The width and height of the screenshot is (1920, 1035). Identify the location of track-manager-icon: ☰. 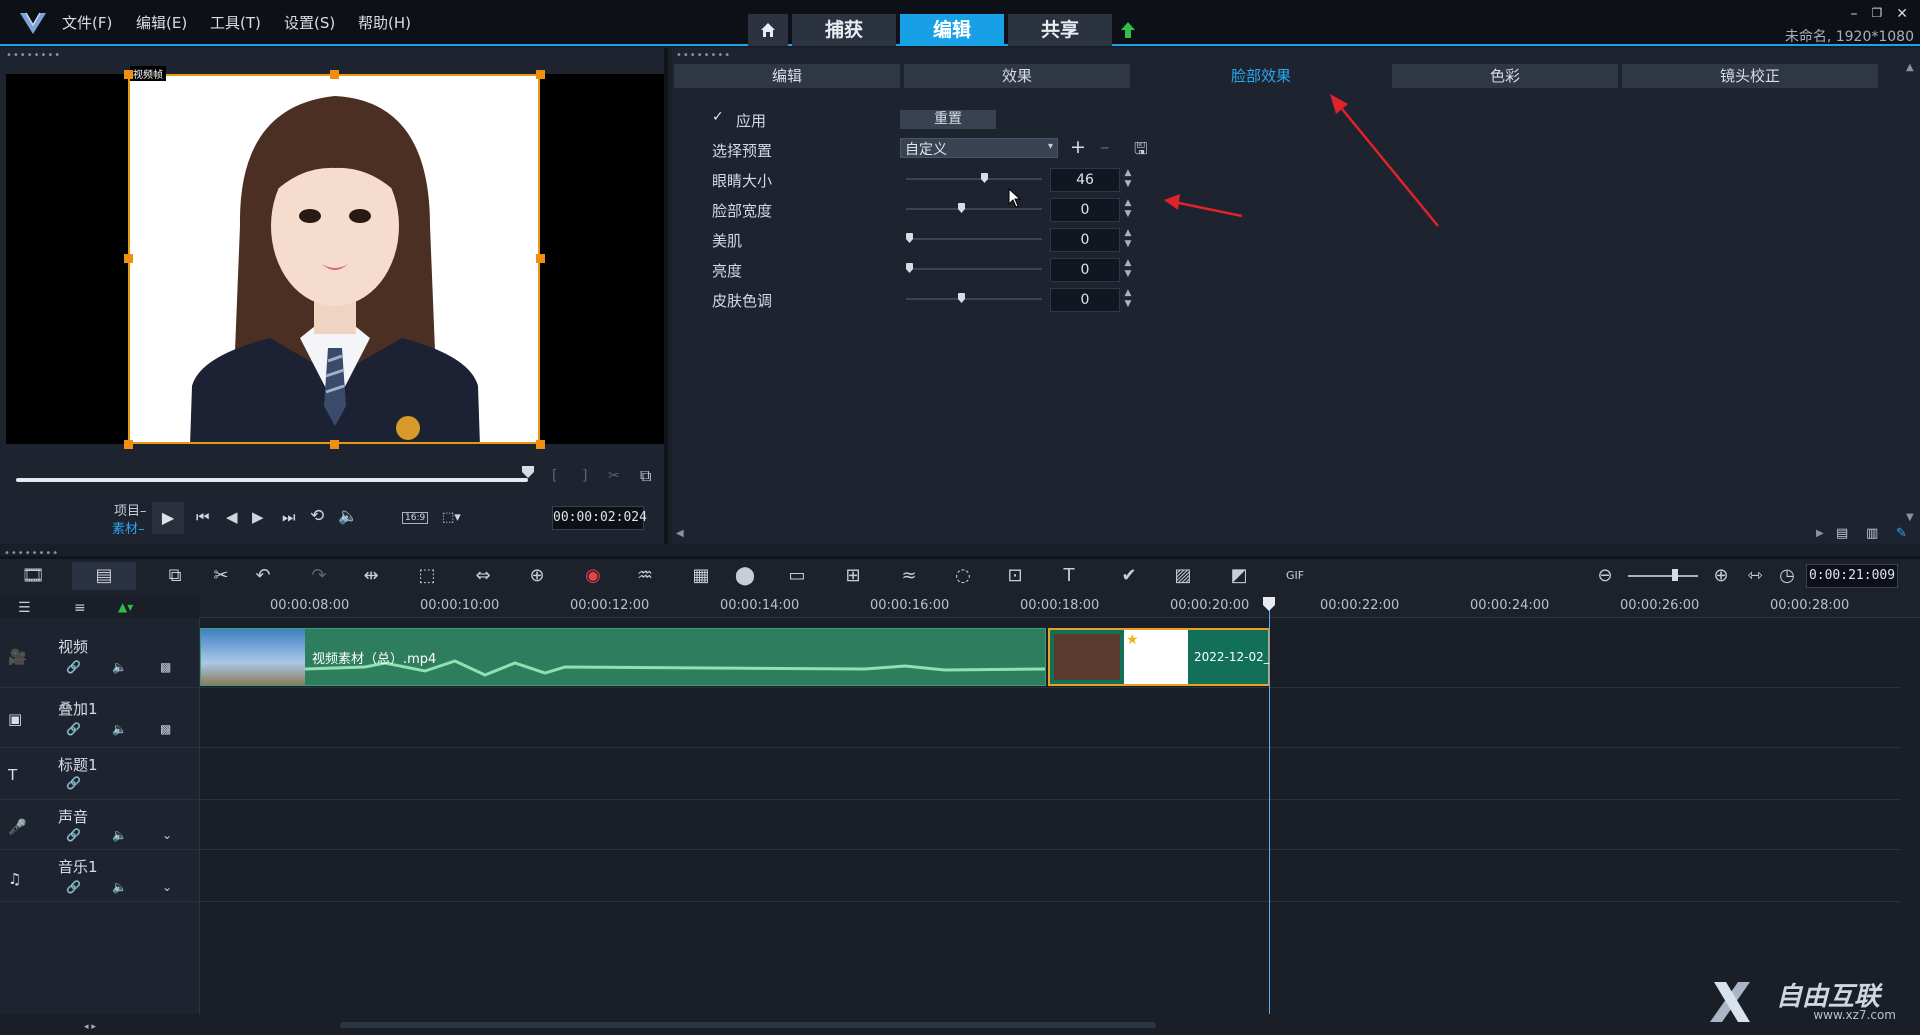
(24, 608).